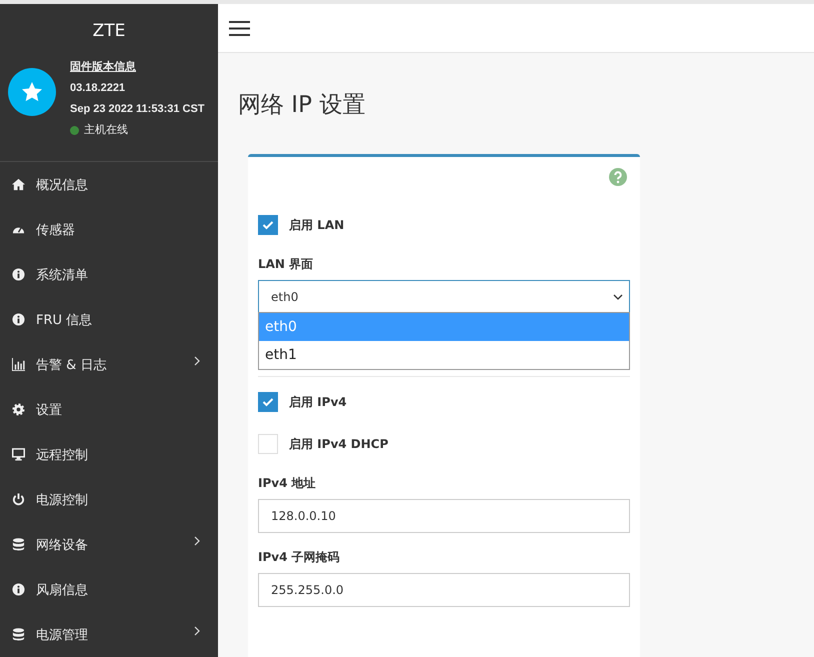  I want to click on home-icon, so click(18, 184).